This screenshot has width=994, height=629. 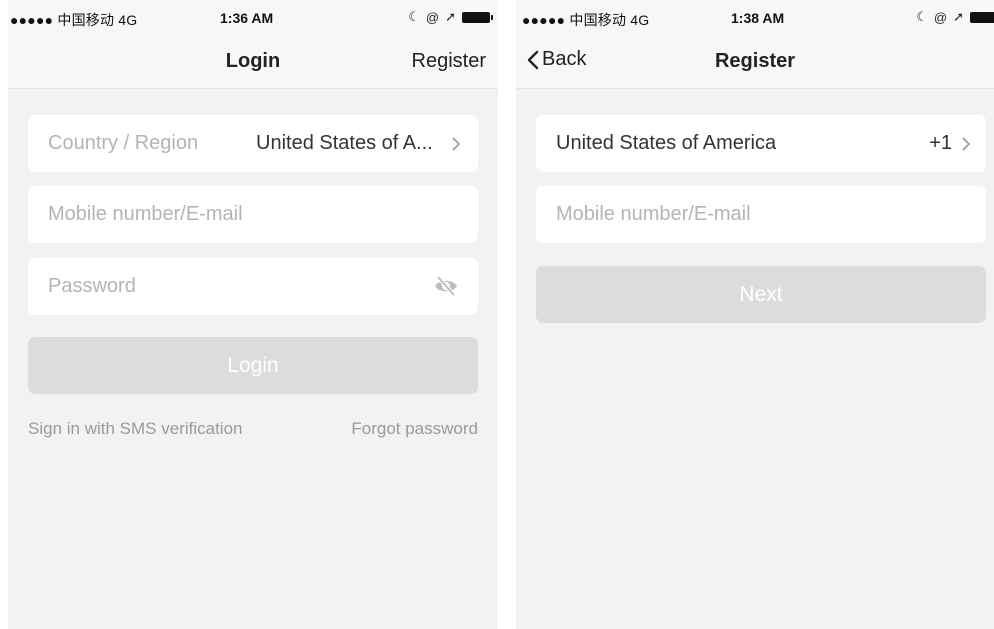 I want to click on status-time: 1:36 AM, so click(x=247, y=18).